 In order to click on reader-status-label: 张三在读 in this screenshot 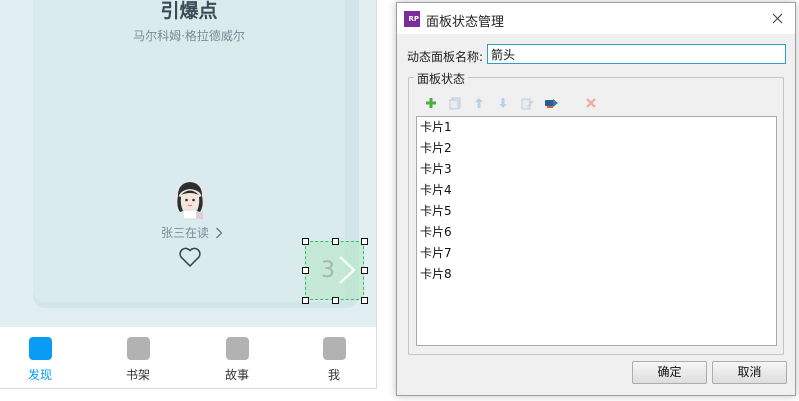, I will do `click(185, 233)`.